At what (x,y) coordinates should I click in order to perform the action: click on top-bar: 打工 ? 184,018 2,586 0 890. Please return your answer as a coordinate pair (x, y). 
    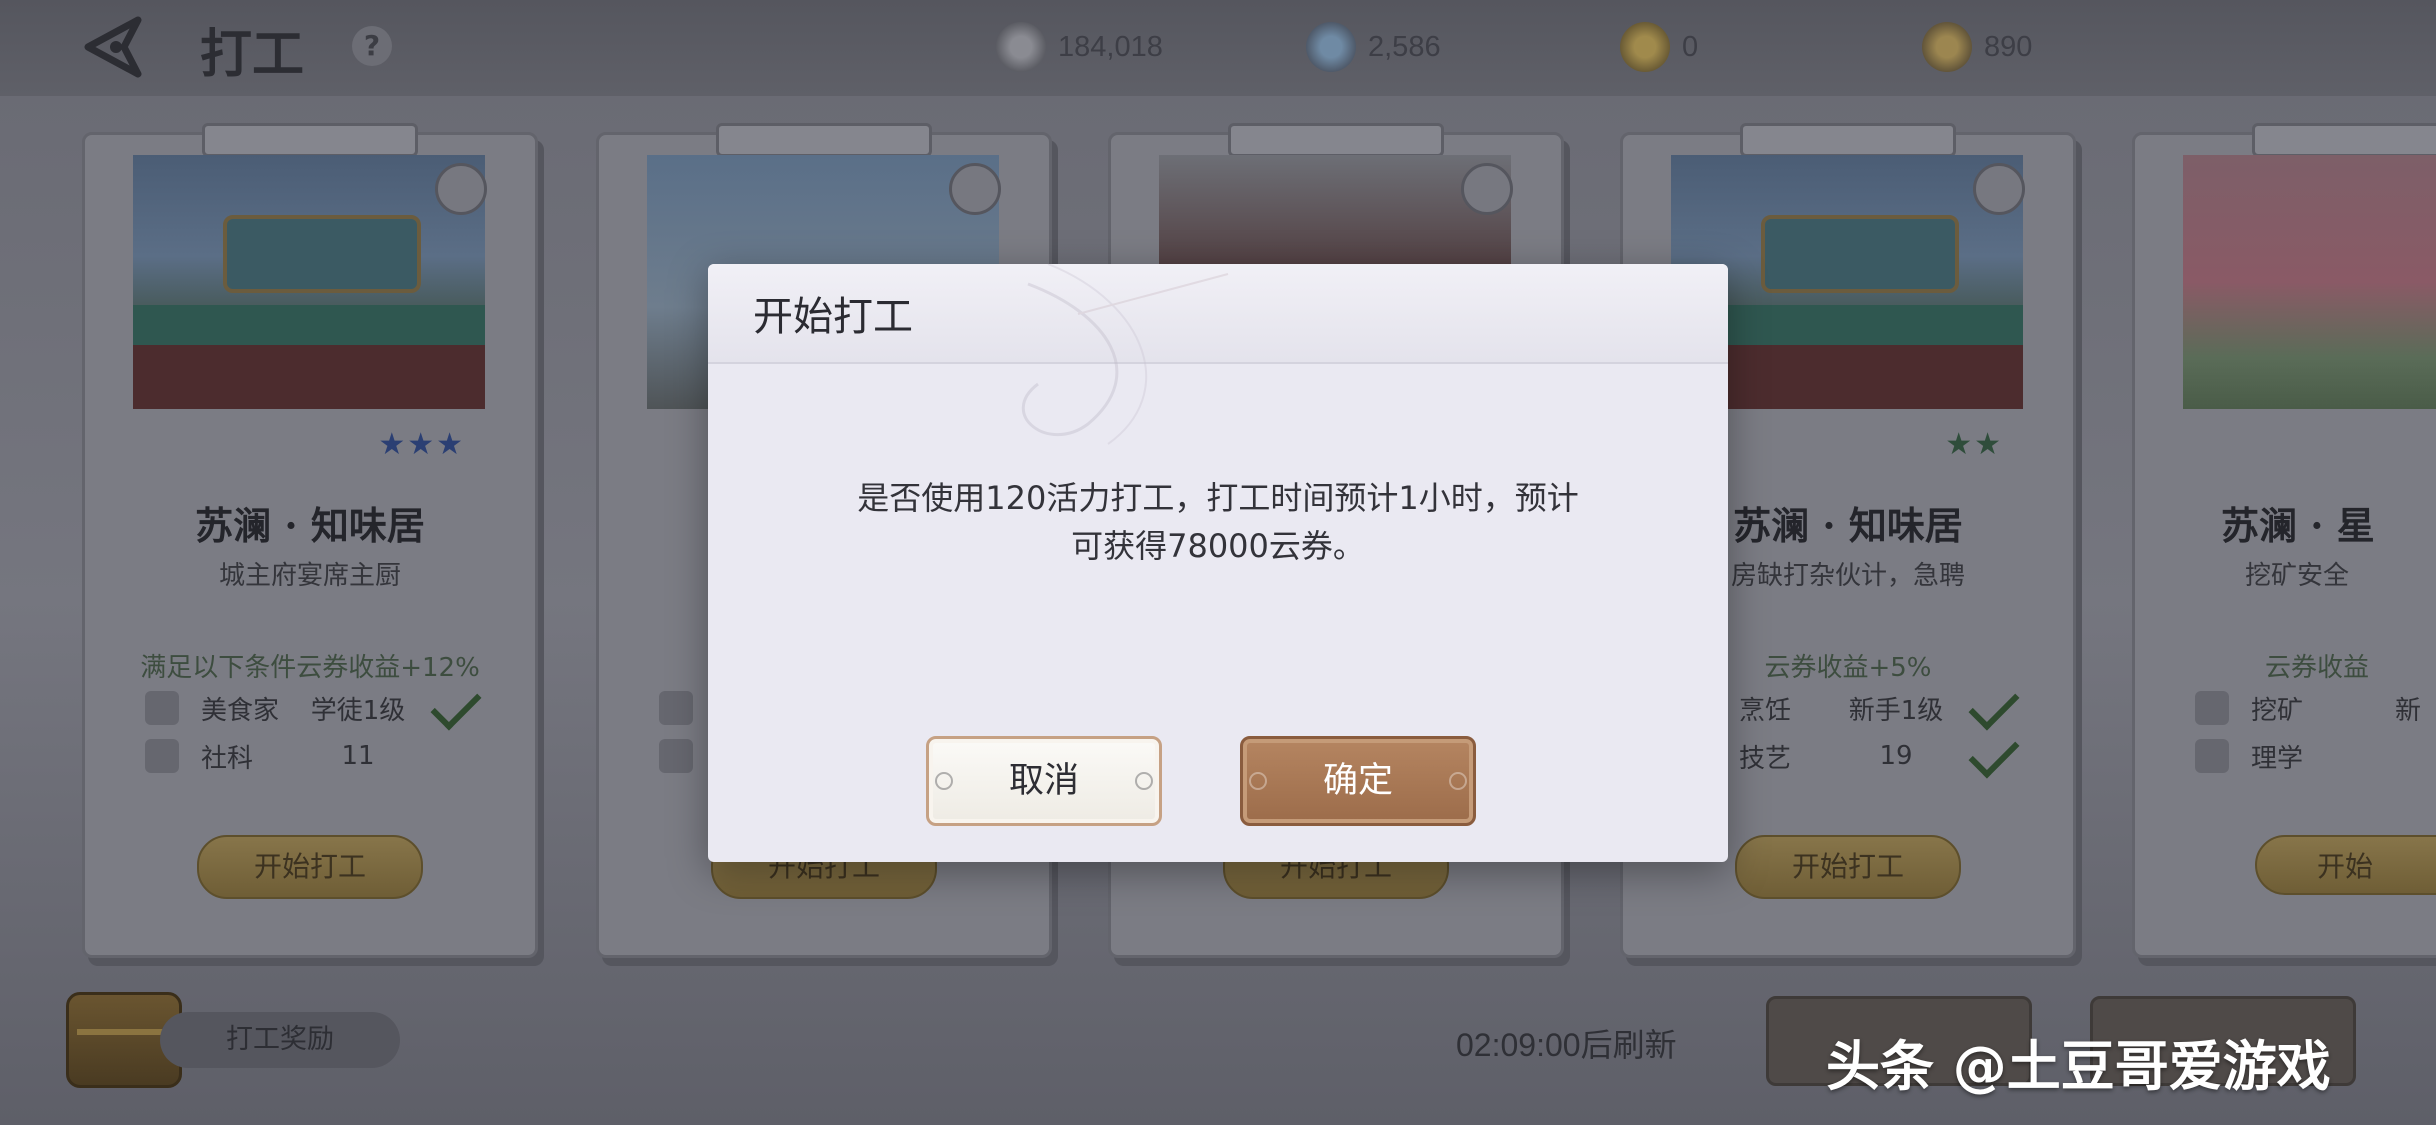
    Looking at the image, I should click on (1218, 48).